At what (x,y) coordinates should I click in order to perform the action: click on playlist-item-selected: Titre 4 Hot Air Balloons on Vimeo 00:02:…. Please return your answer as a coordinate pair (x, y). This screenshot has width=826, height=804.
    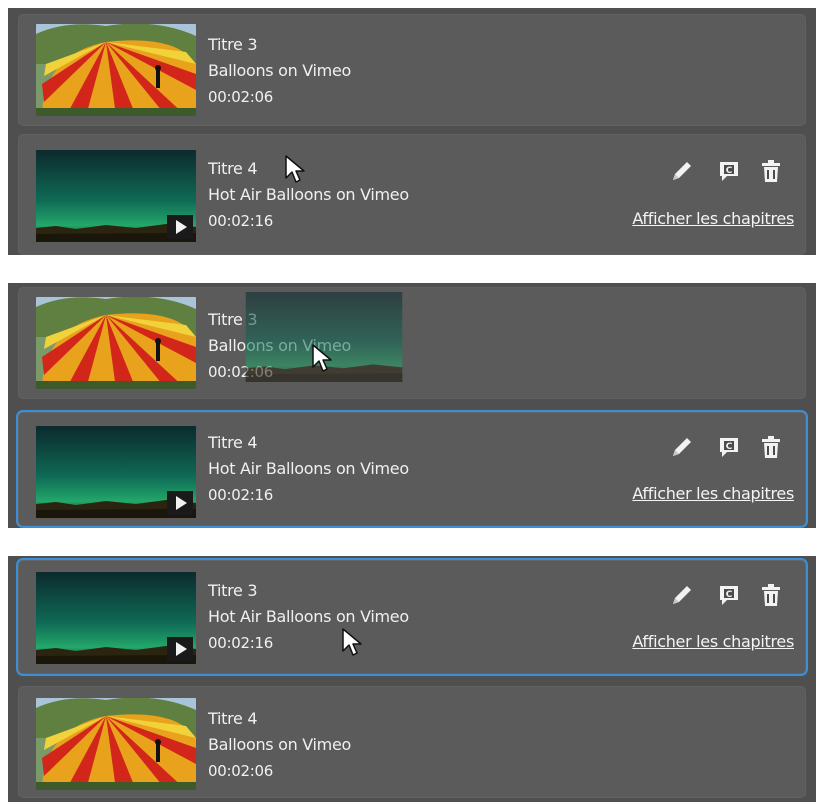
    Looking at the image, I should click on (412, 469).